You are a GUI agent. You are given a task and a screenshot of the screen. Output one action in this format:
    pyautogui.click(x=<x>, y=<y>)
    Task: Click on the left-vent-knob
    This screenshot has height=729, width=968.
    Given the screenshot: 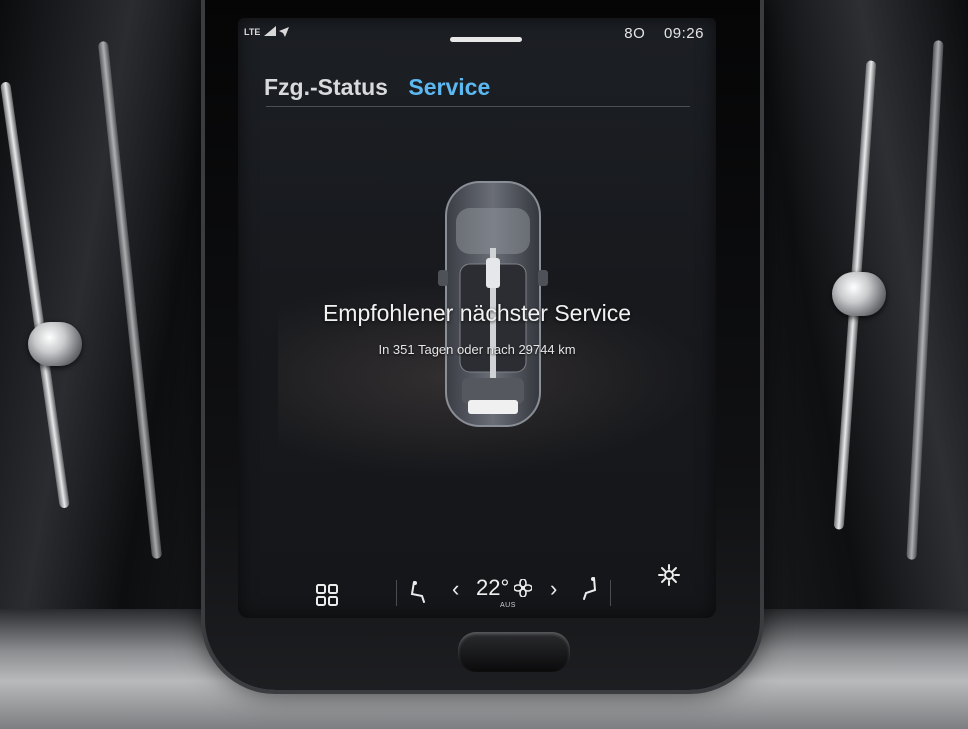 What is the action you would take?
    pyautogui.click(x=55, y=344)
    